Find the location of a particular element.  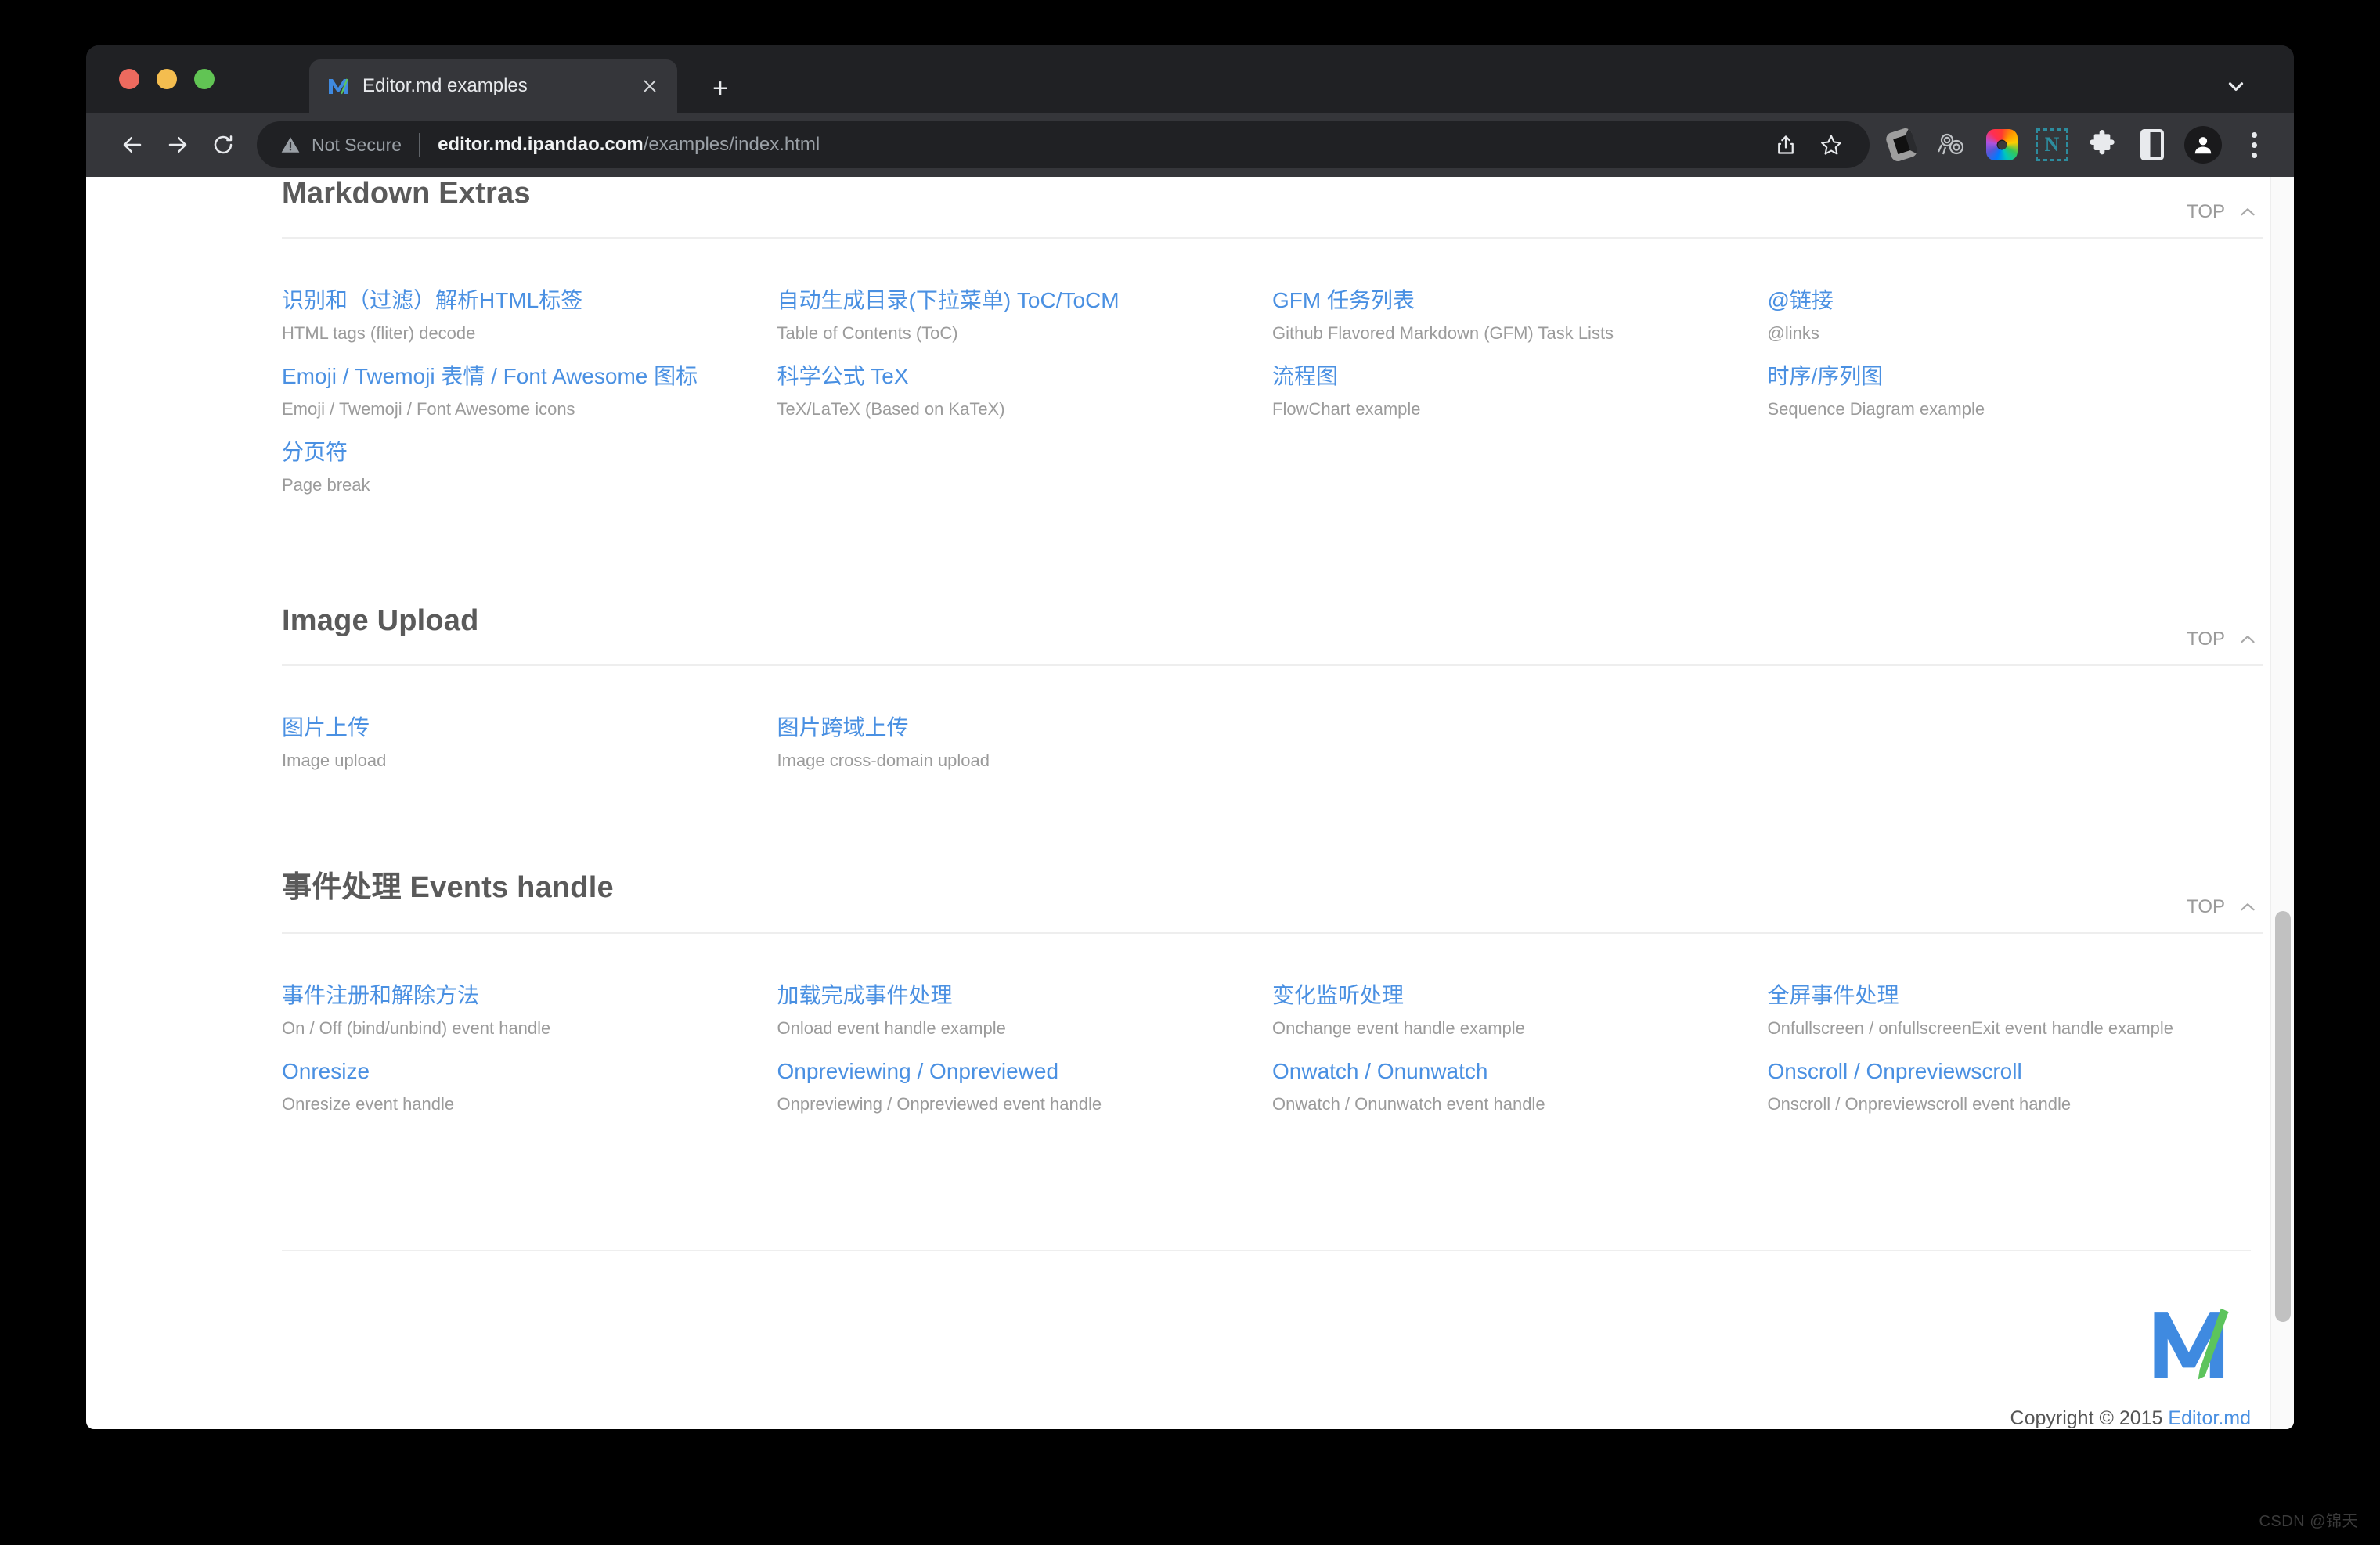

section-header: 事件处理 Events handle TOP is located at coordinates (1272, 898).